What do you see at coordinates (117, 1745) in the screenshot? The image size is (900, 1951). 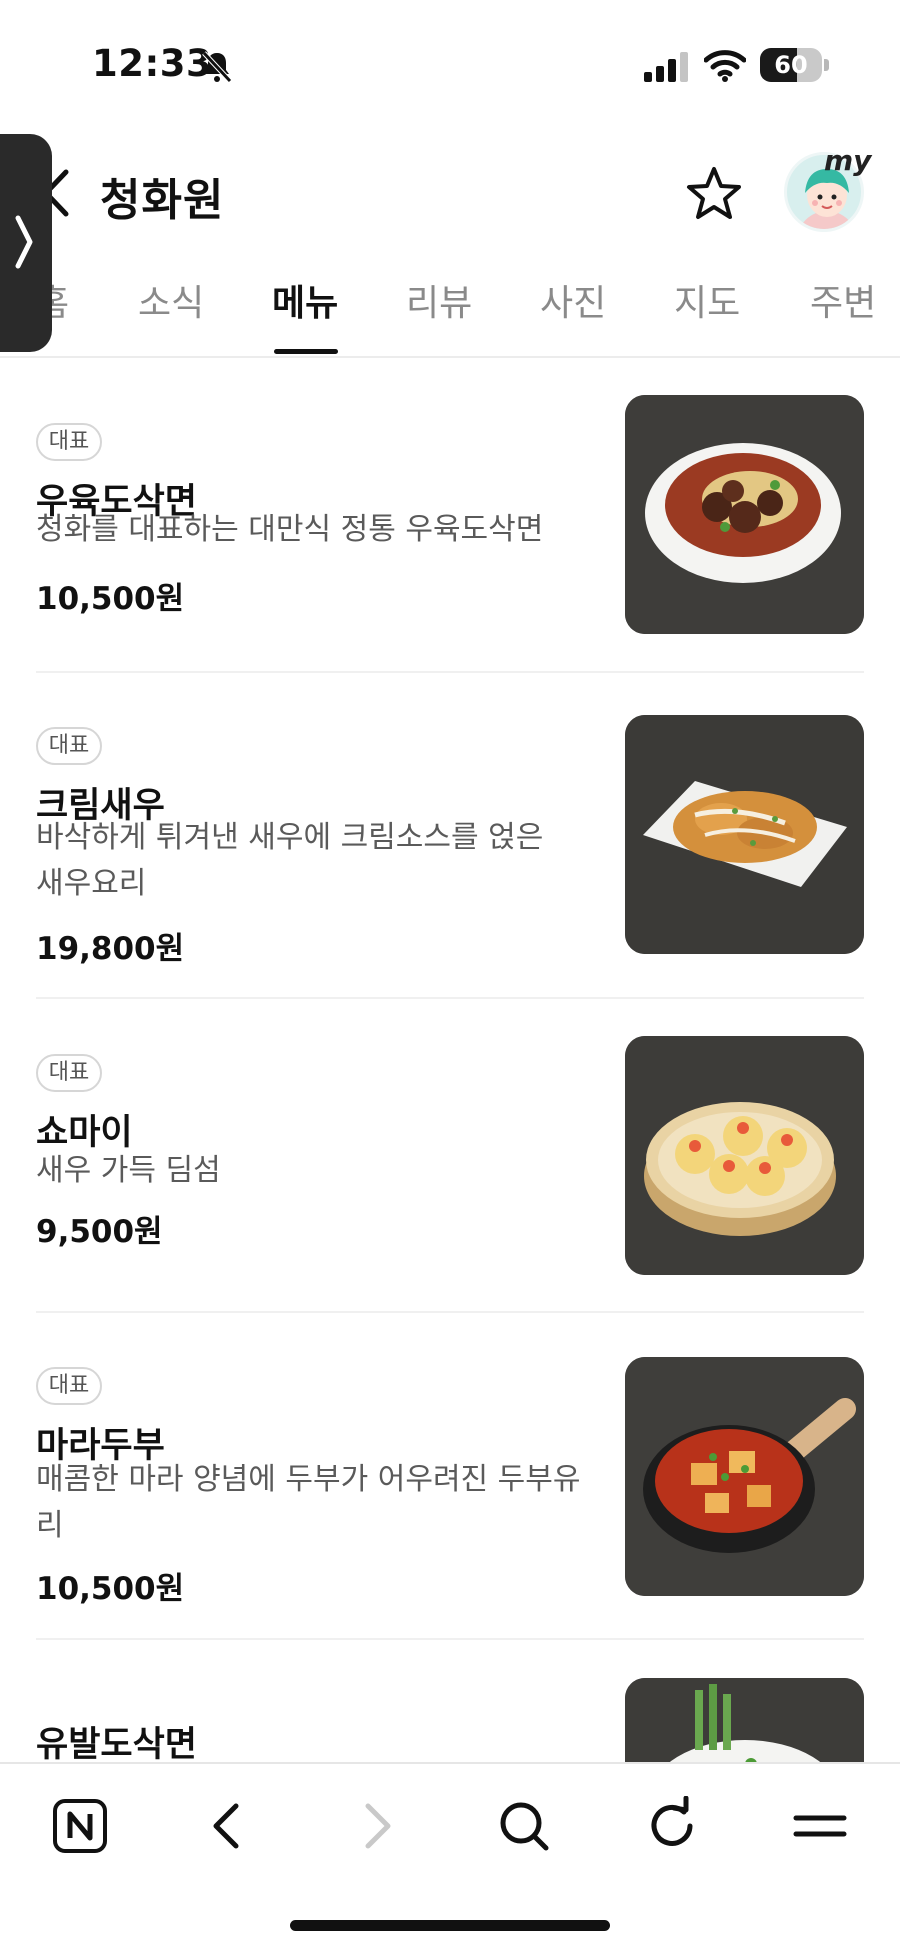 I see `menu-item-name: 유발도삭면` at bounding box center [117, 1745].